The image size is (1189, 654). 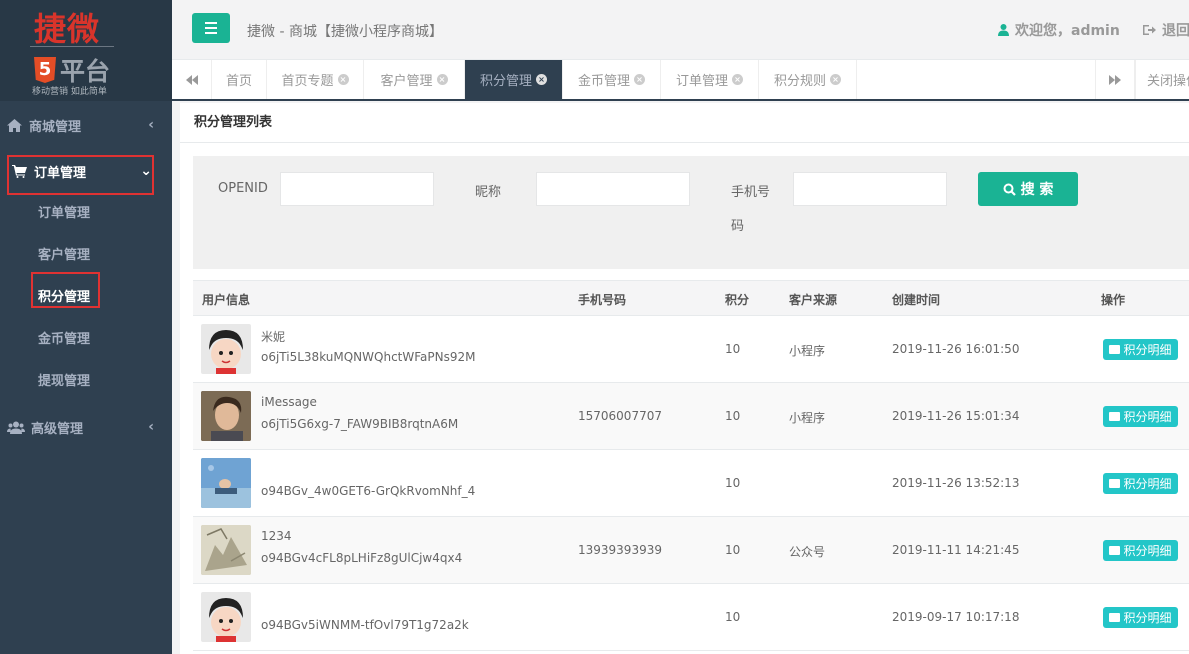 I want to click on logout-label: 退回, so click(x=1175, y=31).